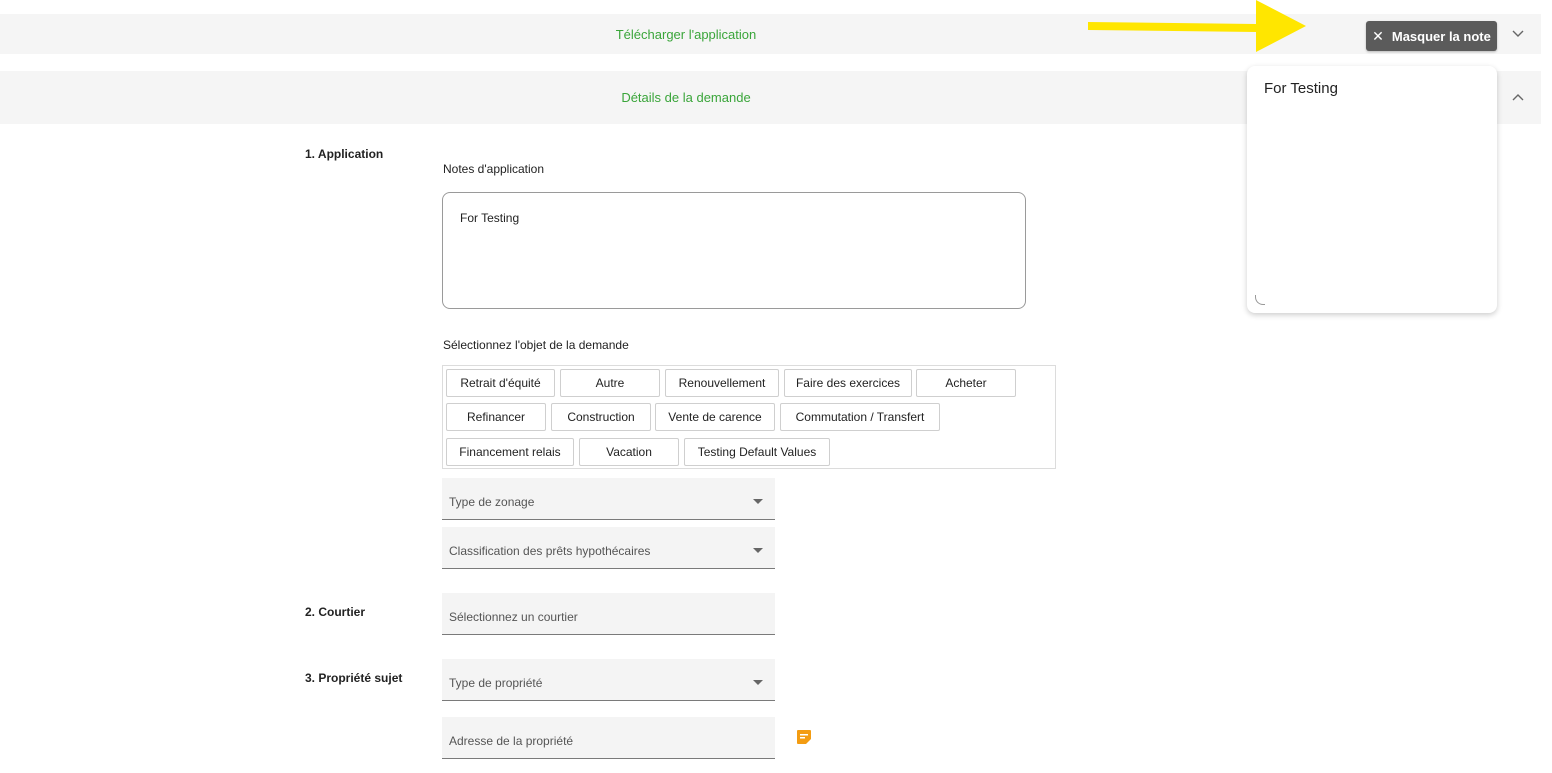 The width and height of the screenshot is (1552, 773). What do you see at coordinates (511, 741) in the screenshot?
I see `property-address-placeholder: Adresse de la propriété` at bounding box center [511, 741].